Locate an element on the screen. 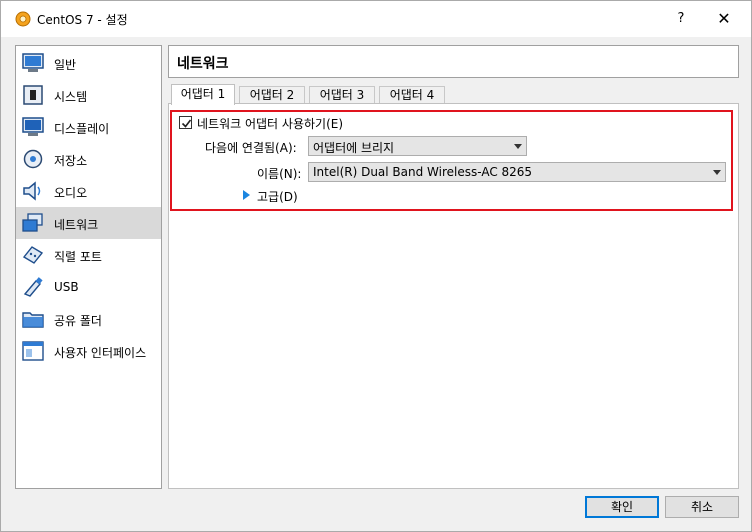  serial-port-icon is located at coordinates (33, 255).